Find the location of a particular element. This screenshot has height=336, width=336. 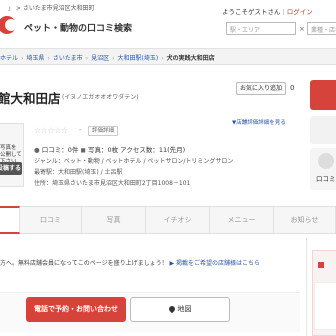

tab-photos: 写真 is located at coordinates (114, 220).